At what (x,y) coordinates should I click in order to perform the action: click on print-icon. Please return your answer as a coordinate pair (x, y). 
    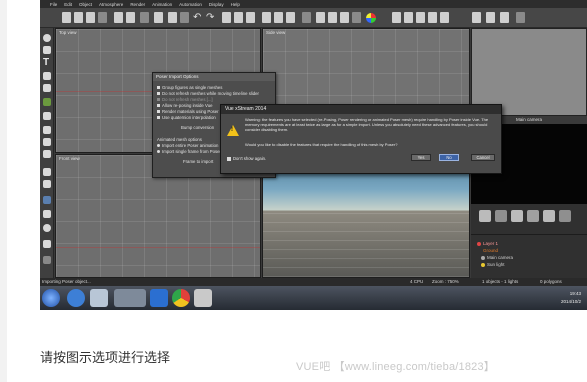
    Looking at the image, I should click on (102, 17).